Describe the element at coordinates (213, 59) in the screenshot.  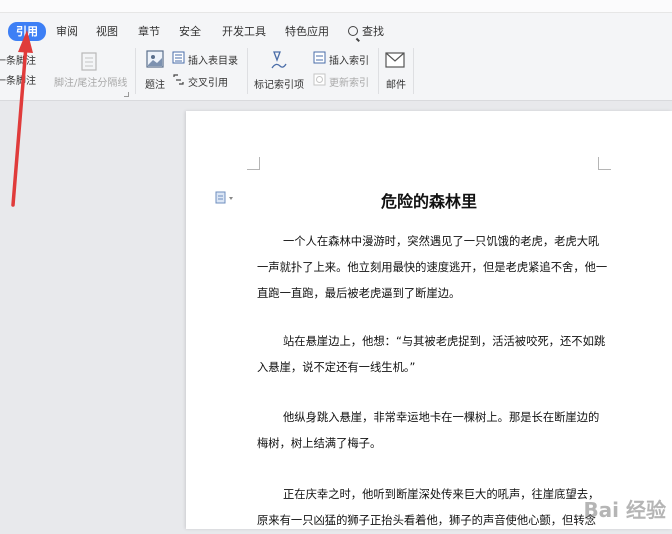
I see `insert-toc-button: 插入表目录` at that location.